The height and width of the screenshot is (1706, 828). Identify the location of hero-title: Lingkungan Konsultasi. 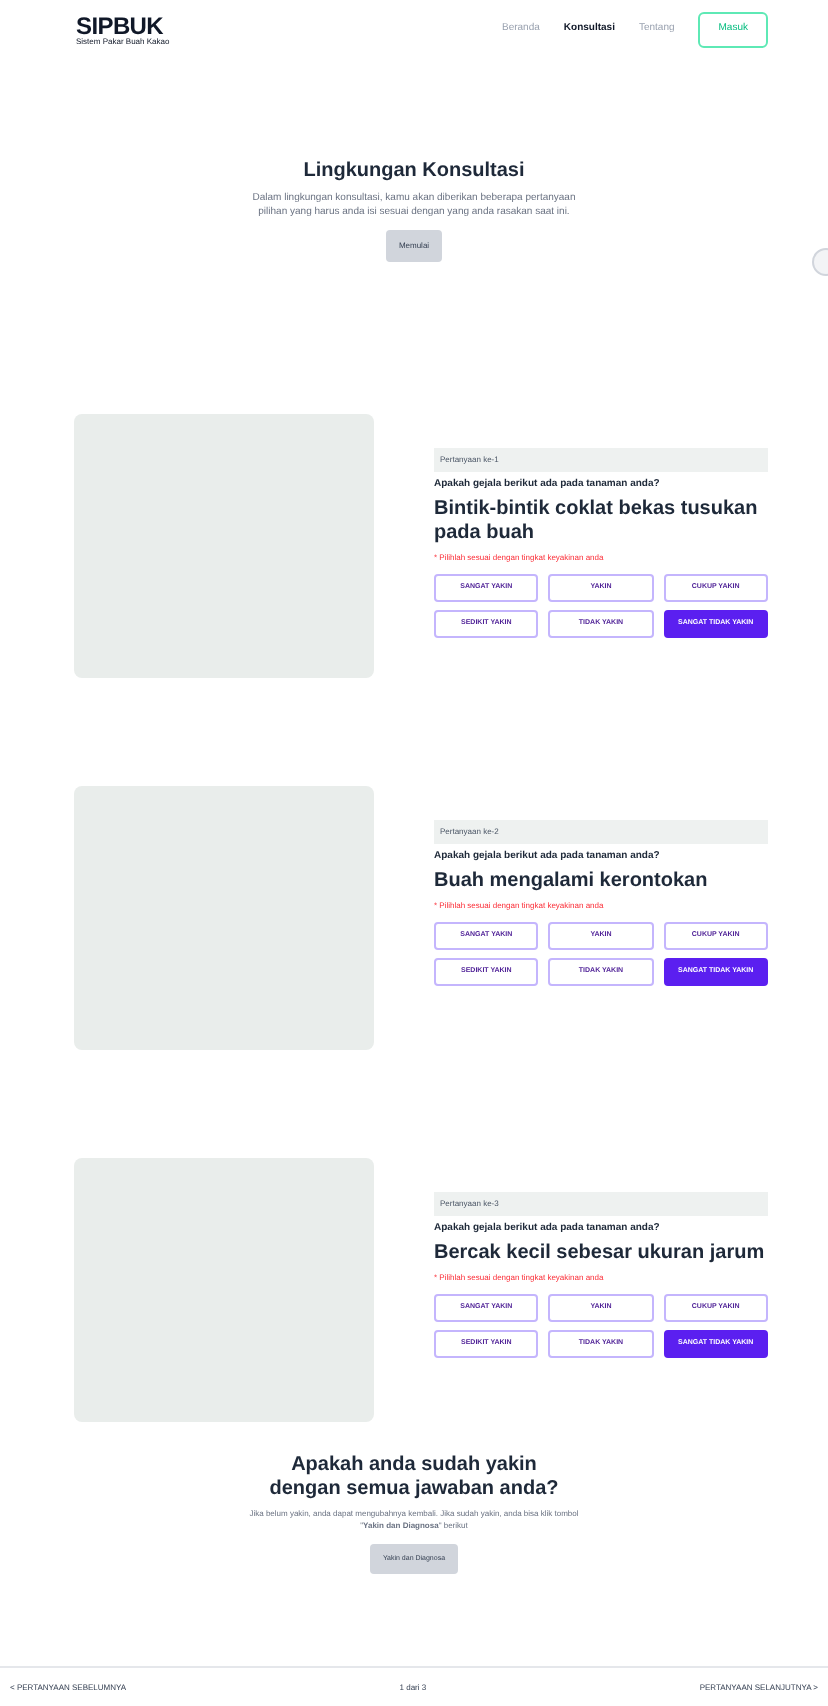
(414, 172).